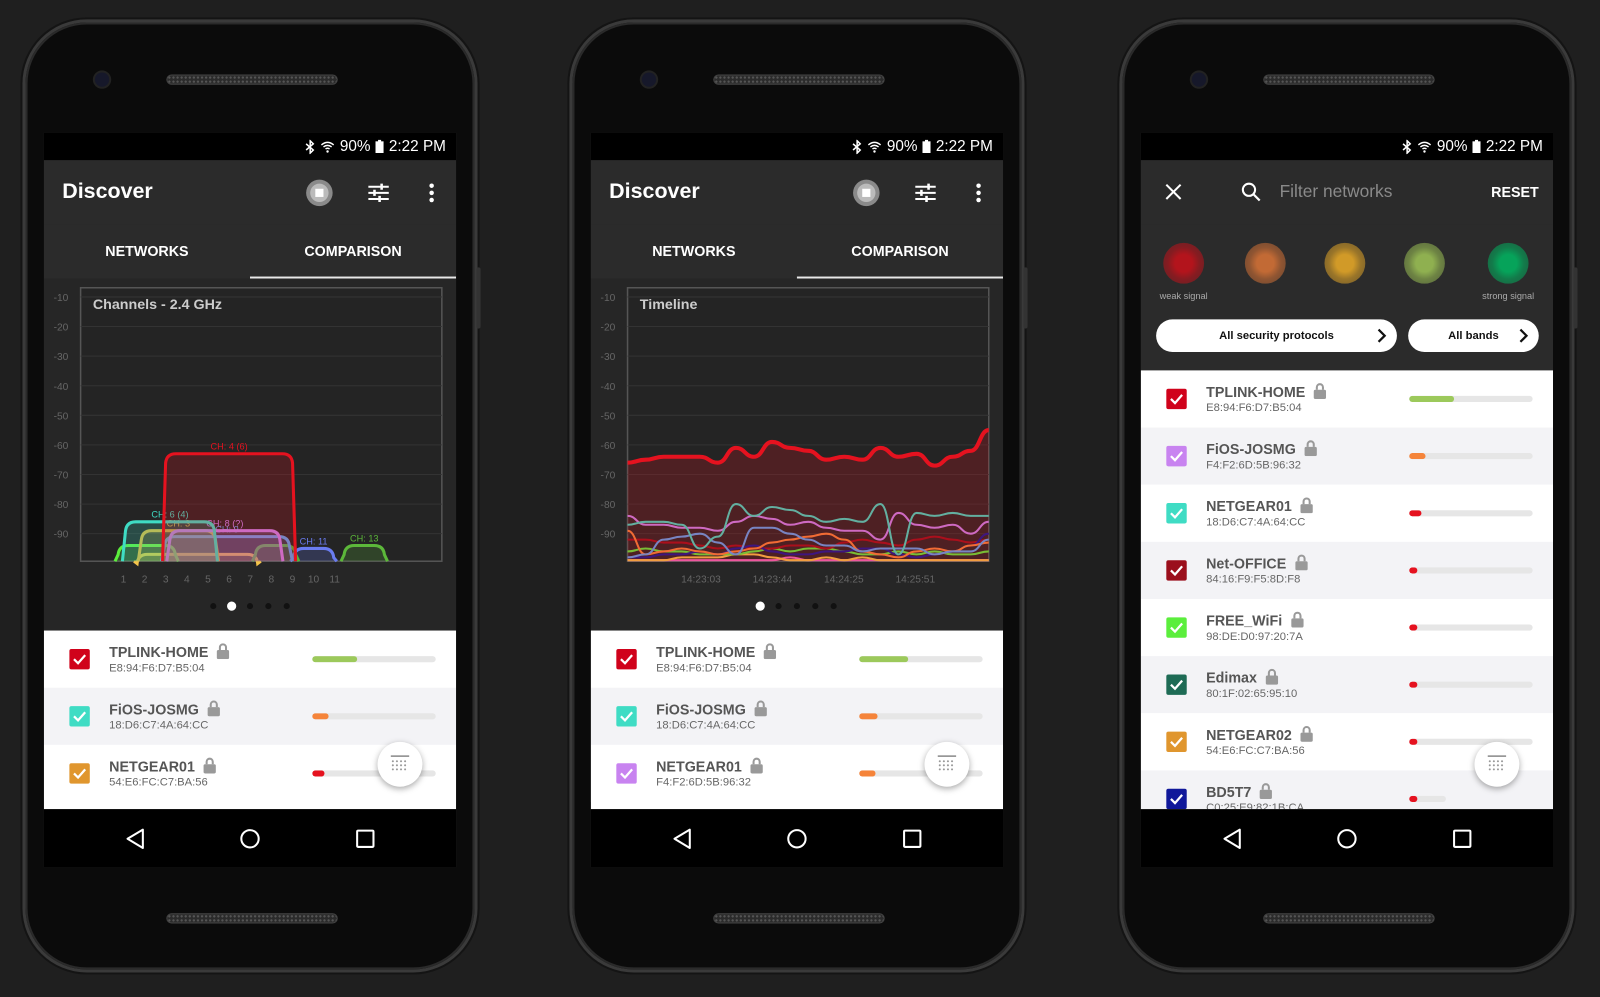  What do you see at coordinates (1184, 263) in the screenshot?
I see `signal-level-1-button` at bounding box center [1184, 263].